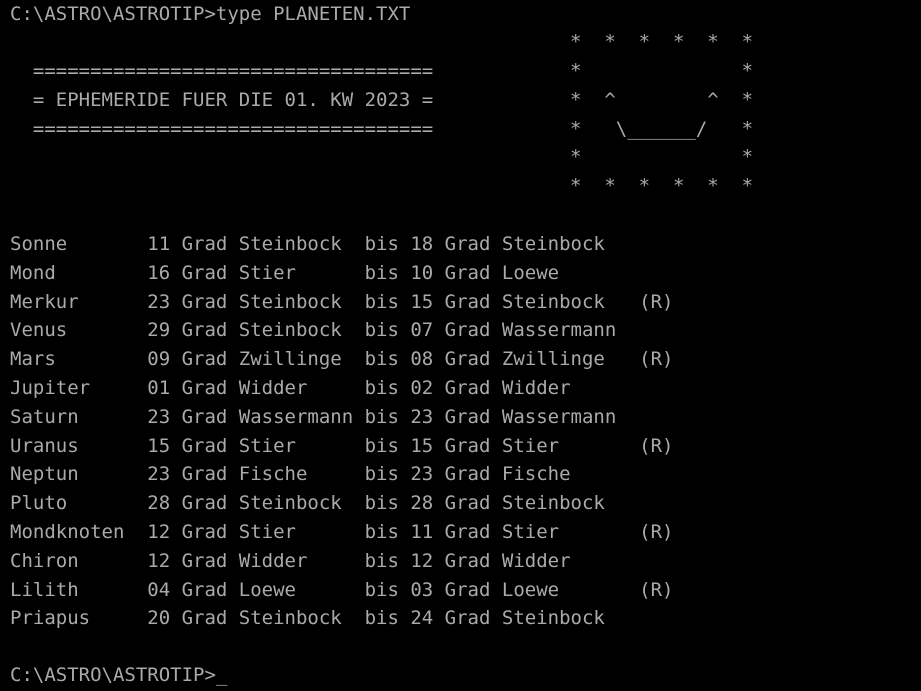 The width and height of the screenshot is (921, 691). Describe the element at coordinates (290, 474) in the screenshot. I see `table-row: Neptun 23 Grad Fische bis 23 Grad Fische` at that location.